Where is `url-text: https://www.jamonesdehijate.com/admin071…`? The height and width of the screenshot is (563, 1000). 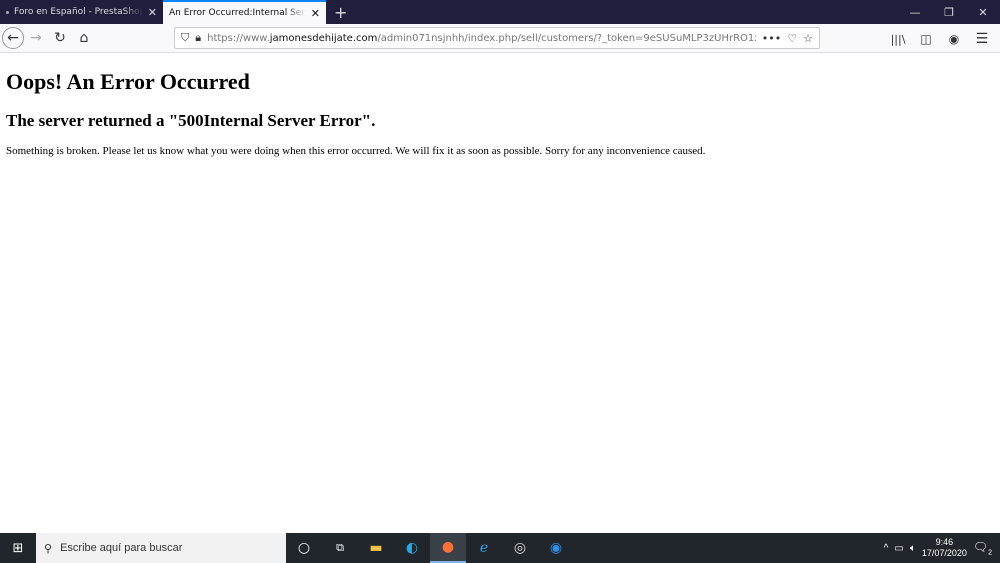 url-text: https://www.jamonesdehijate.com/admin071… is located at coordinates (481, 38).